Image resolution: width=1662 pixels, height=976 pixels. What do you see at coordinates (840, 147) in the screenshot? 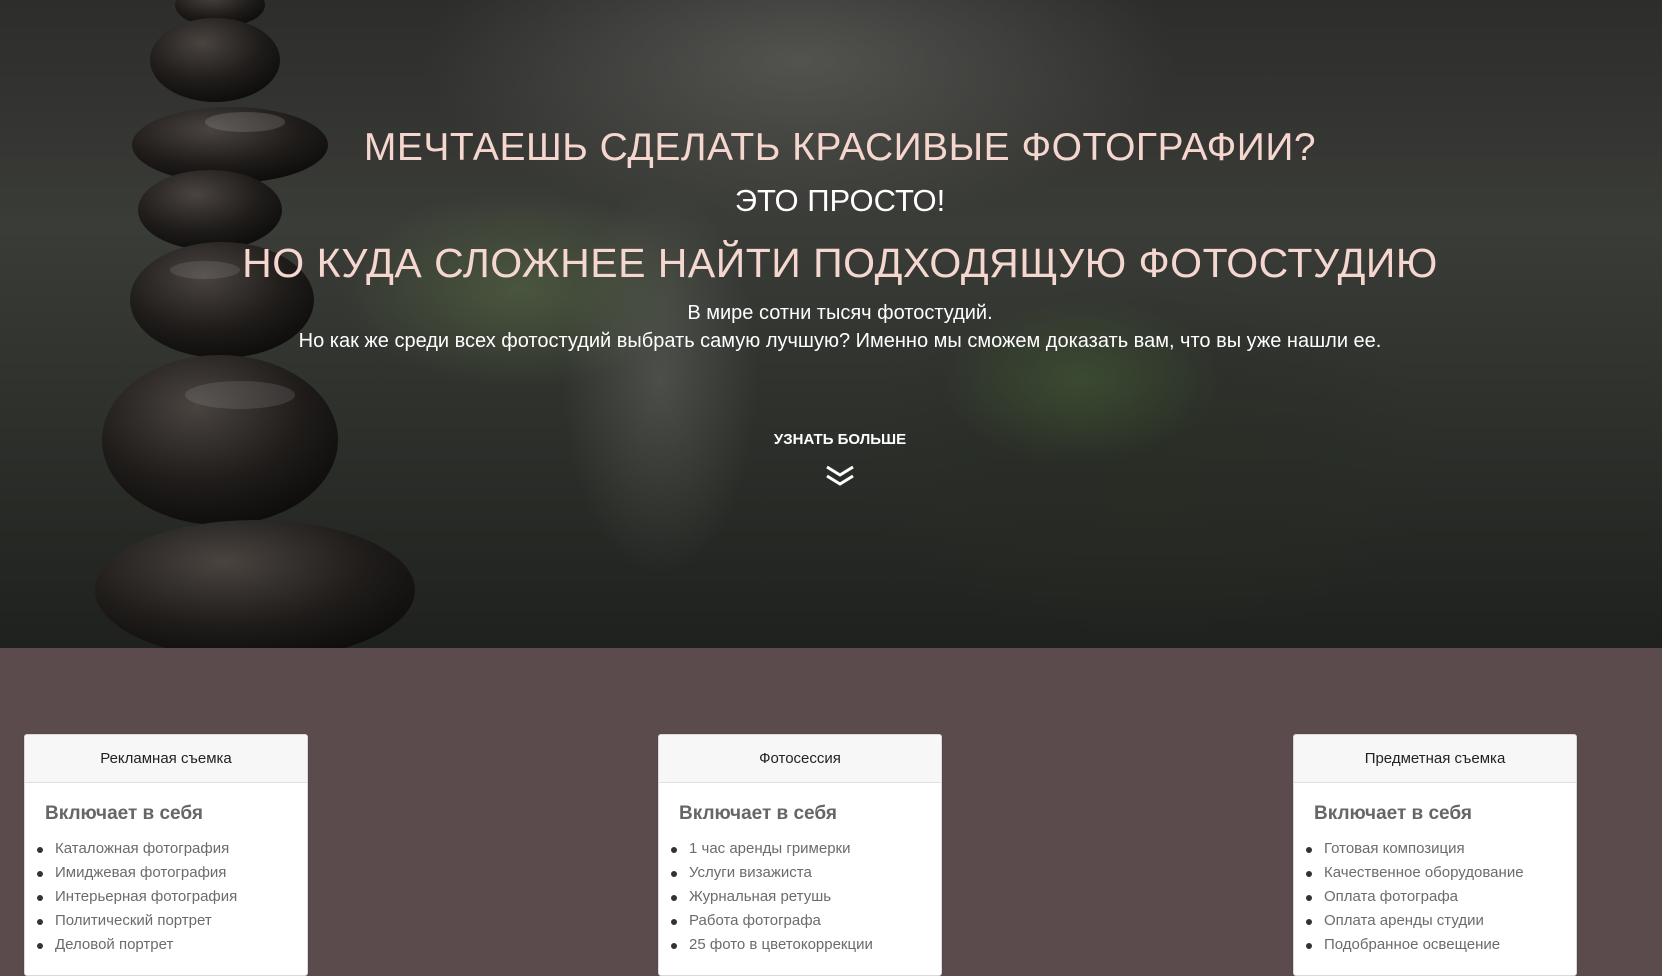
I see `hero-headline: МЕЧТАЕШЬ СДЕЛАТЬ КРАСИВЫЕ ФОТОГРАФИИ?` at bounding box center [840, 147].